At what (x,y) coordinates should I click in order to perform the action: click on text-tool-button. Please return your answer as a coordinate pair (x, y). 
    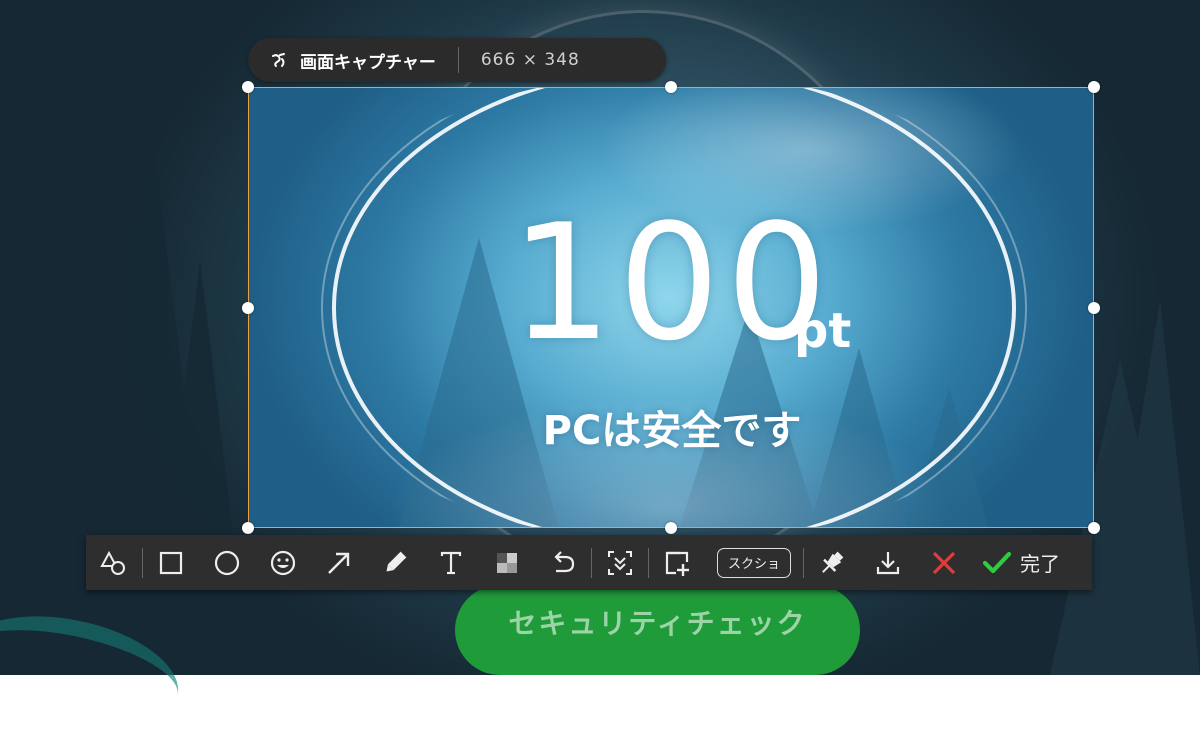
    Looking at the image, I should click on (451, 562).